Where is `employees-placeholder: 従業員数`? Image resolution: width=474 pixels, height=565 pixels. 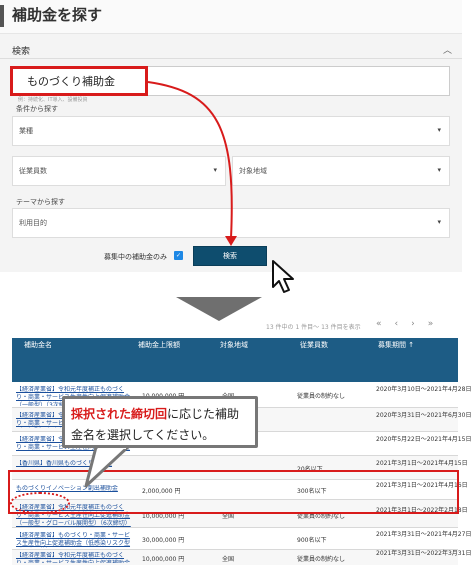 employees-placeholder: 従業員数 is located at coordinates (33, 171).